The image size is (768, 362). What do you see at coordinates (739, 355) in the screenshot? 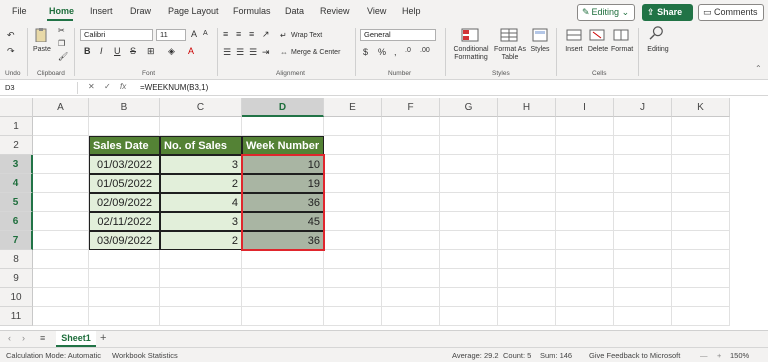
I see `zoom-level: 150%` at bounding box center [739, 355].